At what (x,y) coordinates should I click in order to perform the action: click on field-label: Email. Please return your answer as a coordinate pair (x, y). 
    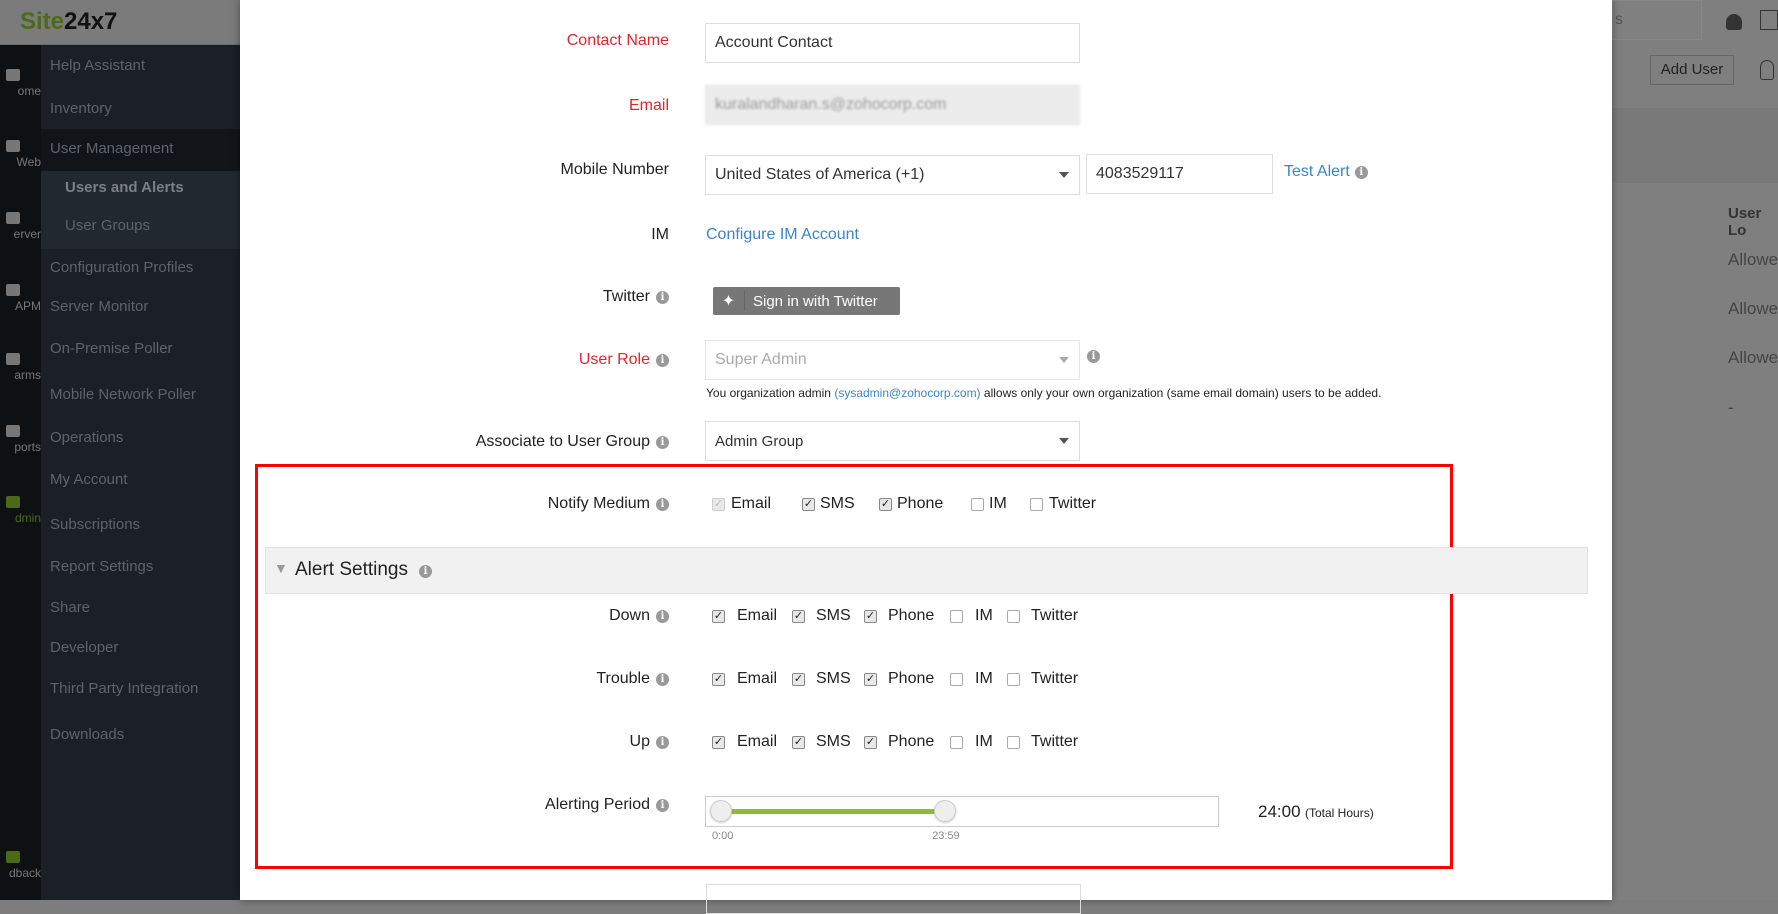
    Looking at the image, I should click on (648, 105).